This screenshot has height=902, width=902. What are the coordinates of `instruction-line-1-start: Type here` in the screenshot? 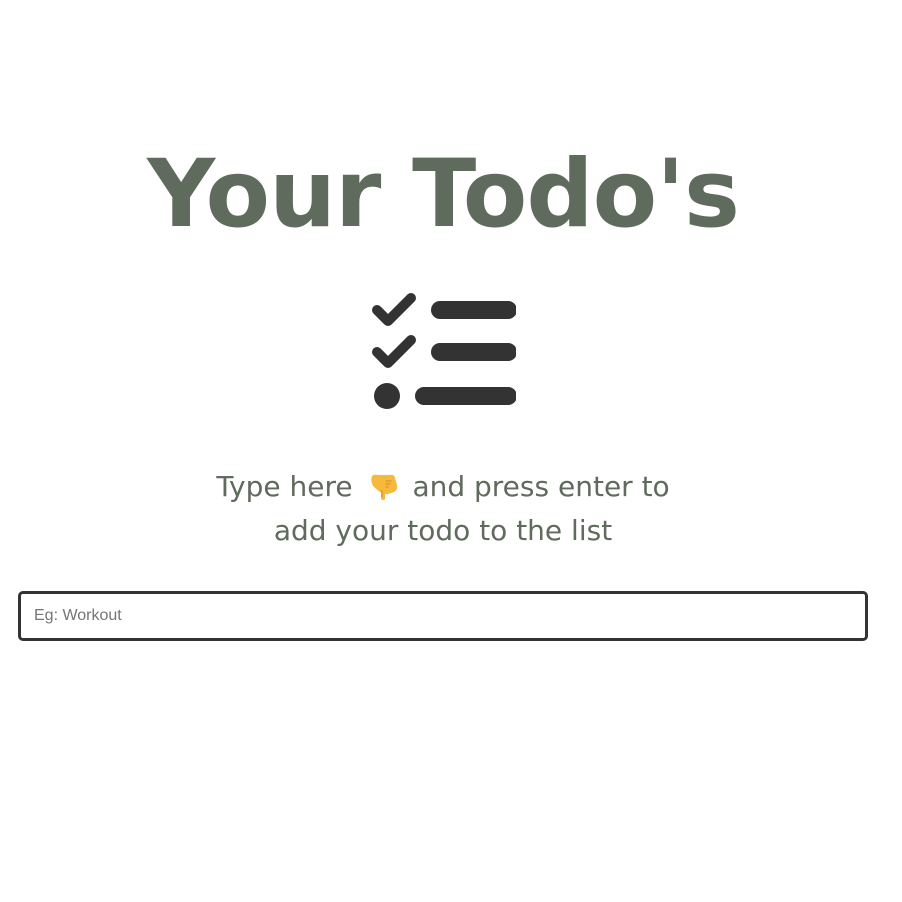 It's located at (284, 486).